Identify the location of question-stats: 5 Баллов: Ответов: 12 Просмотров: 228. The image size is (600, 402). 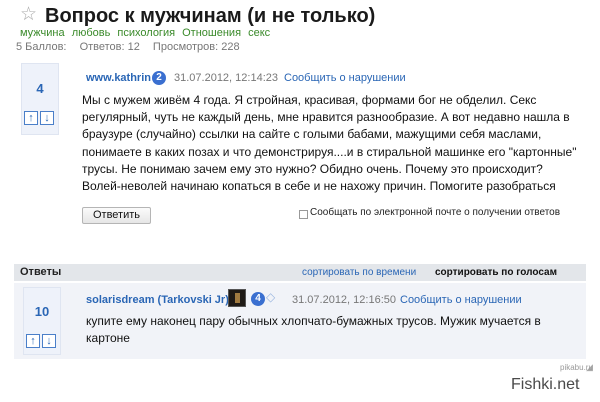
(133, 47).